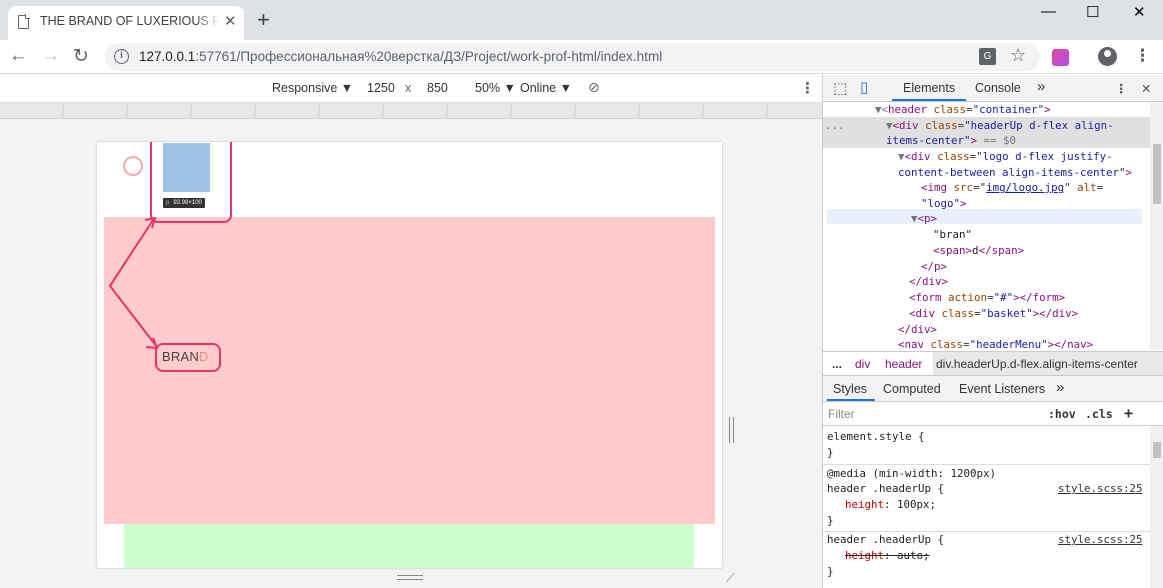  Describe the element at coordinates (730, 578) in the screenshot. I see `resize-corner-icon: ⟋` at that location.